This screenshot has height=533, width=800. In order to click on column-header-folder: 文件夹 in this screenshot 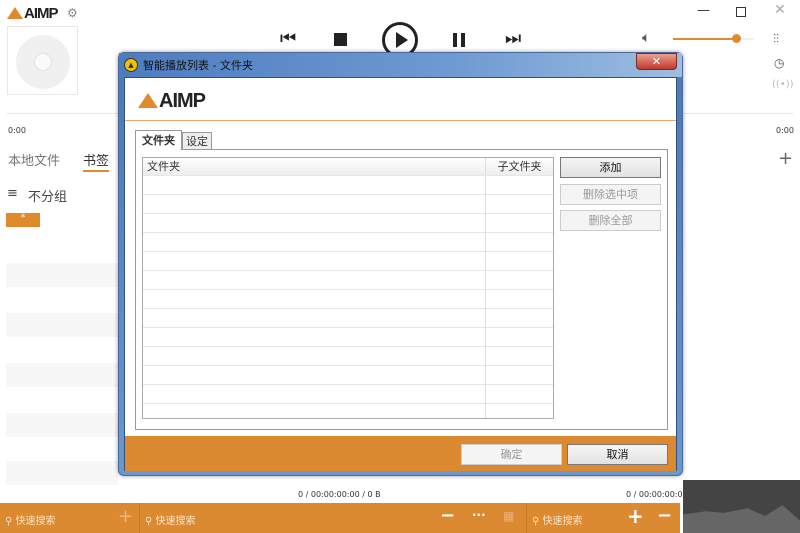, I will do `click(314, 166)`.